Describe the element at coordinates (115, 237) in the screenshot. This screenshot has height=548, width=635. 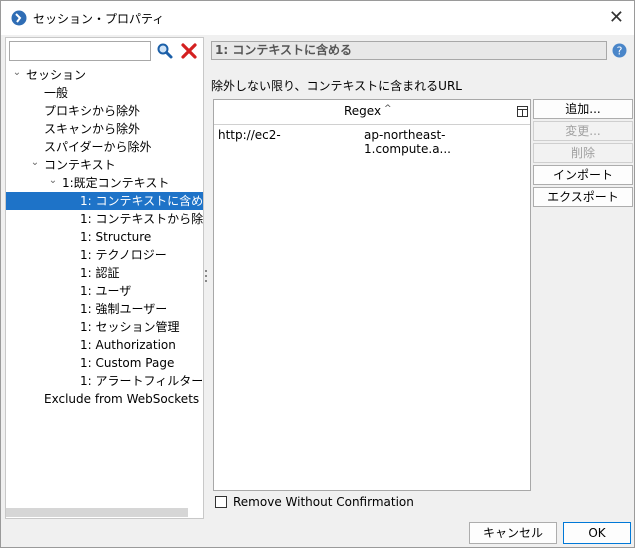
I see `tree-item: 1: Structure` at that location.